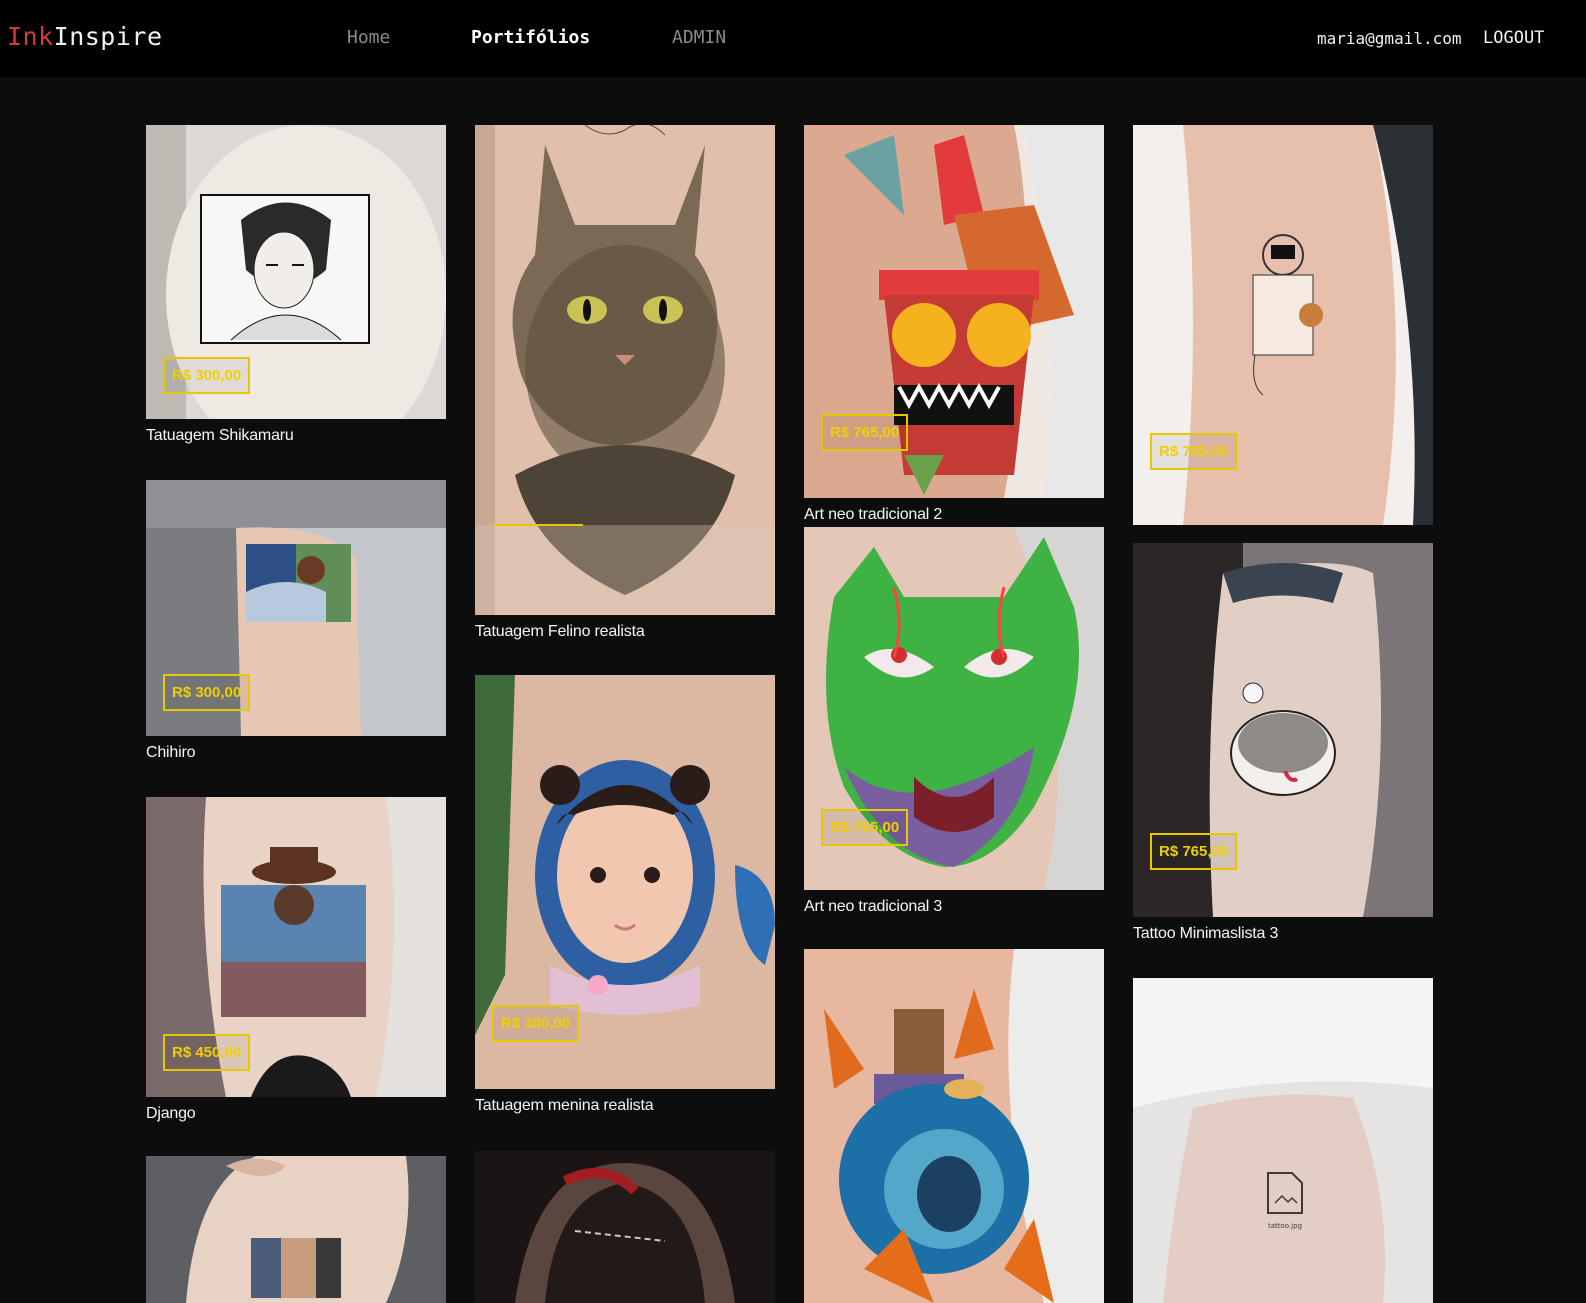 The height and width of the screenshot is (1303, 1586). I want to click on portfolio-card: R$ 765,00 Tattoo Minimaslista 3, so click(1283, 743).